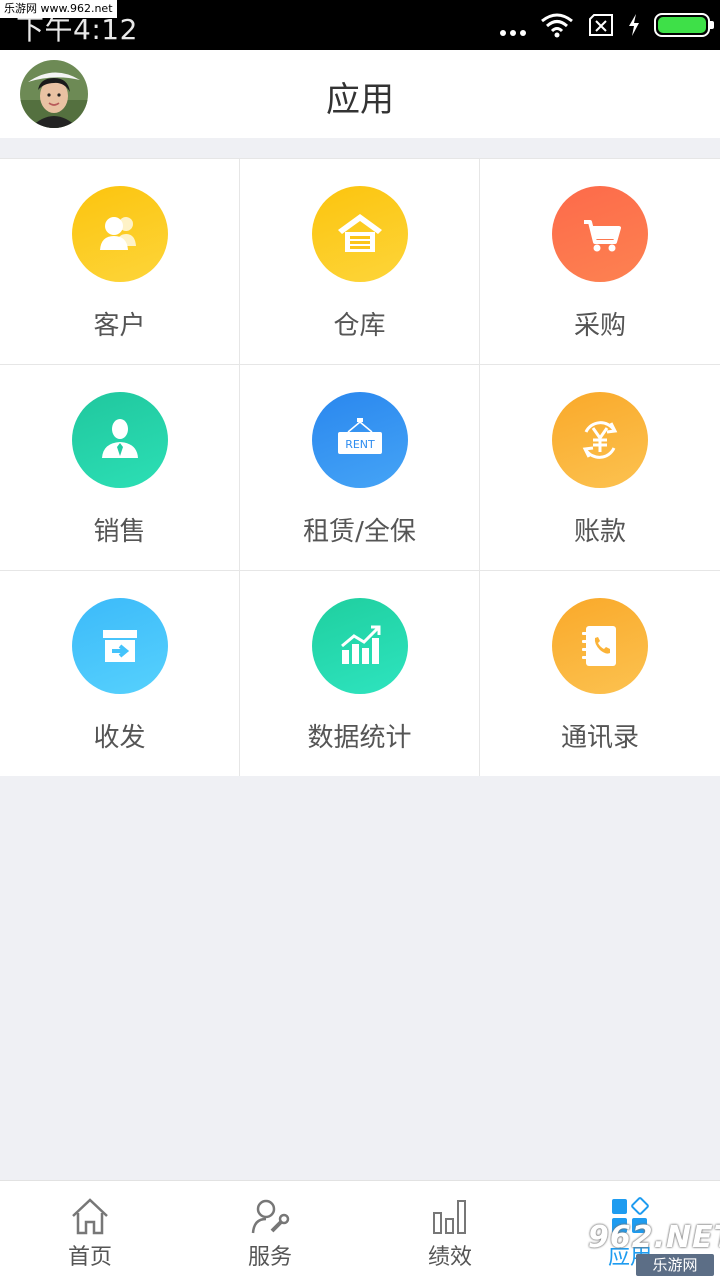 The height and width of the screenshot is (1280, 720). I want to click on watermark-number: 962.NET, so click(654, 1237).